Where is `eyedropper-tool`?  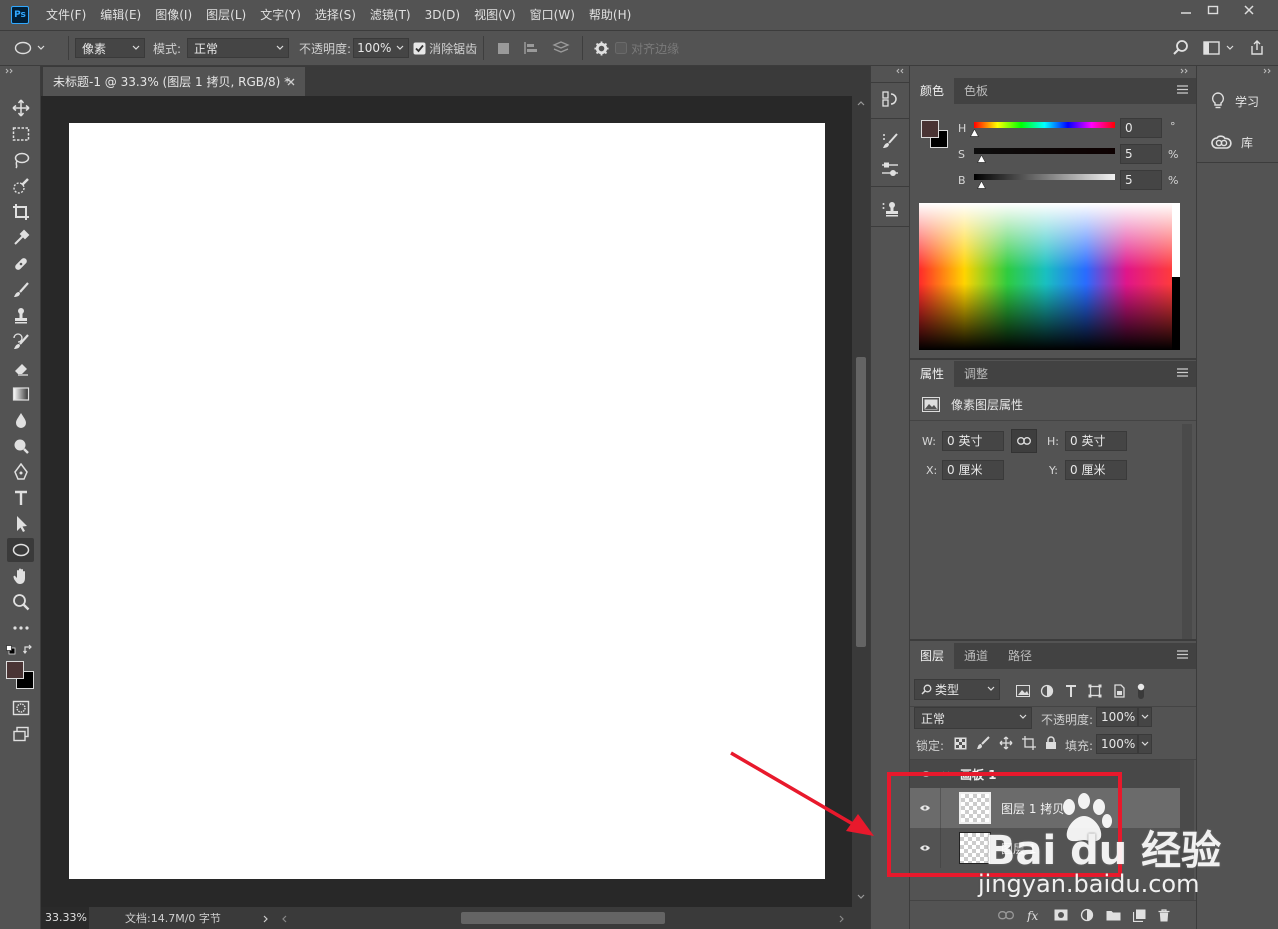
eyedropper-tool is located at coordinates (20, 238).